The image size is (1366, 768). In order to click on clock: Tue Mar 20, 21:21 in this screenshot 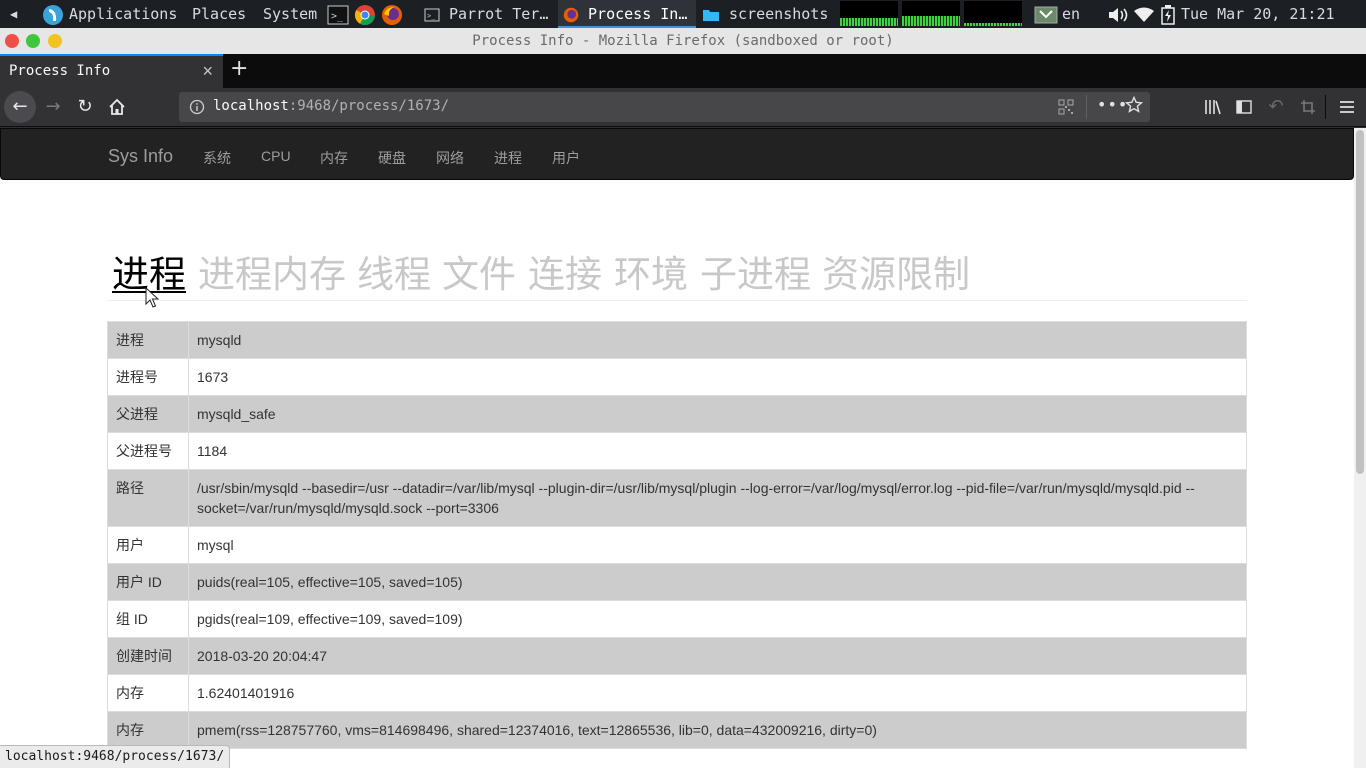, I will do `click(1258, 14)`.